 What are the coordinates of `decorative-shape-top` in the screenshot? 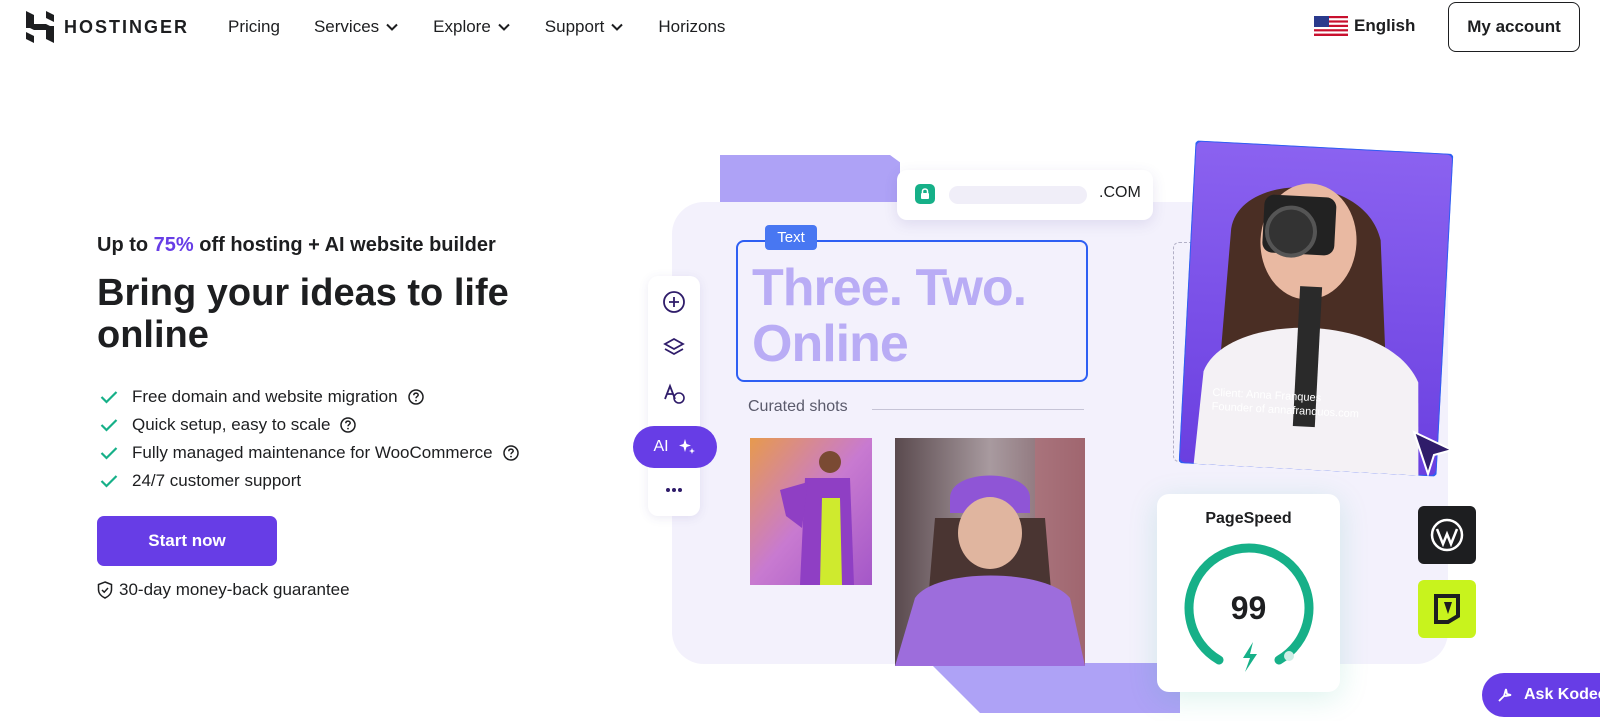 It's located at (810, 179).